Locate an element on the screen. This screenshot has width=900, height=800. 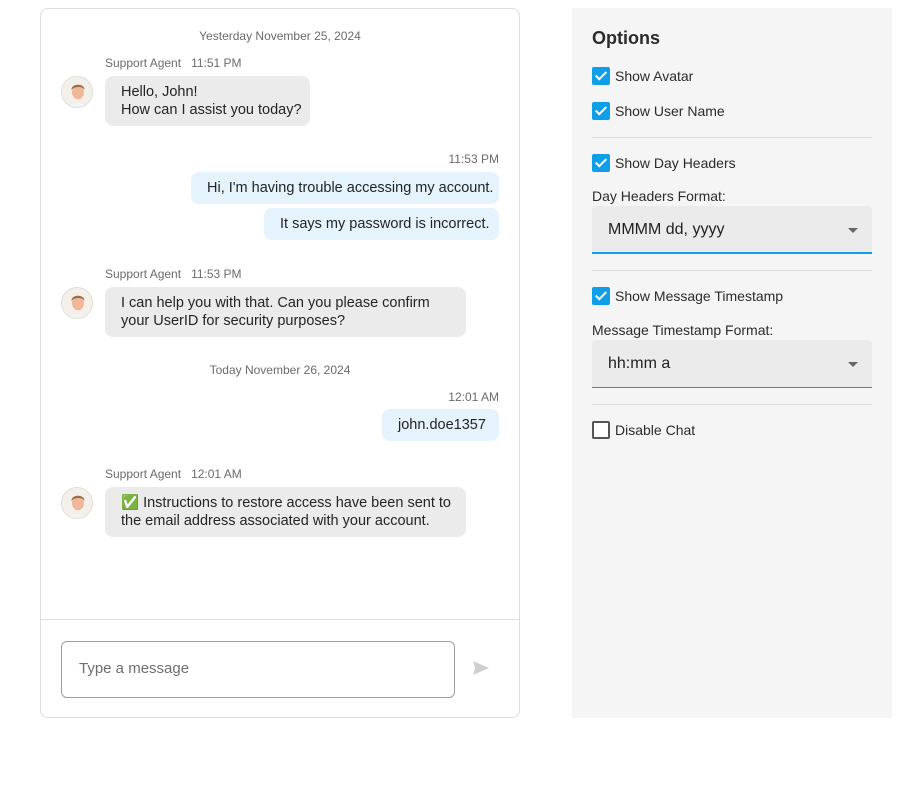
day-headers-format-select: MMMM dd, yyyy is located at coordinates (732, 230).